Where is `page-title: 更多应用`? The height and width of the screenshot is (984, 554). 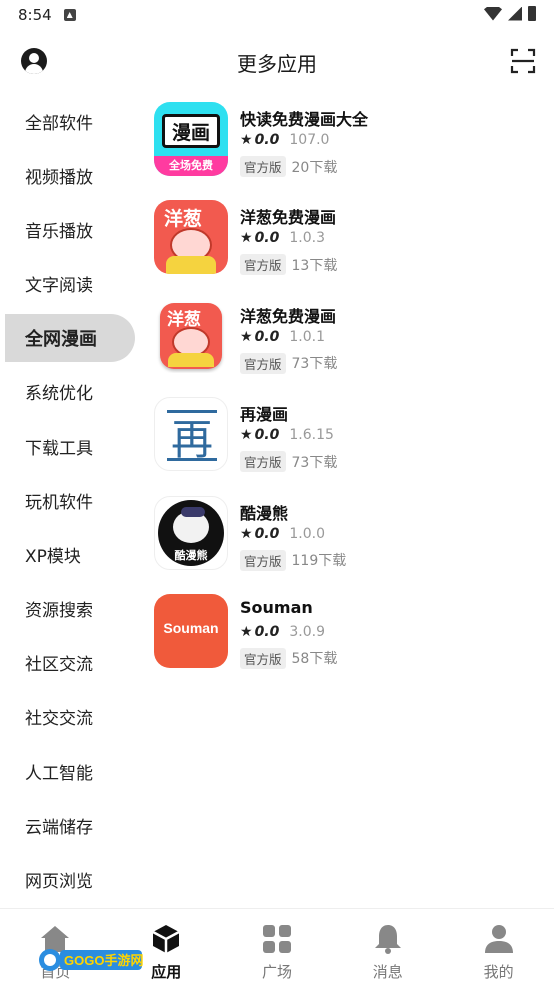
page-title: 更多应用 is located at coordinates (277, 64).